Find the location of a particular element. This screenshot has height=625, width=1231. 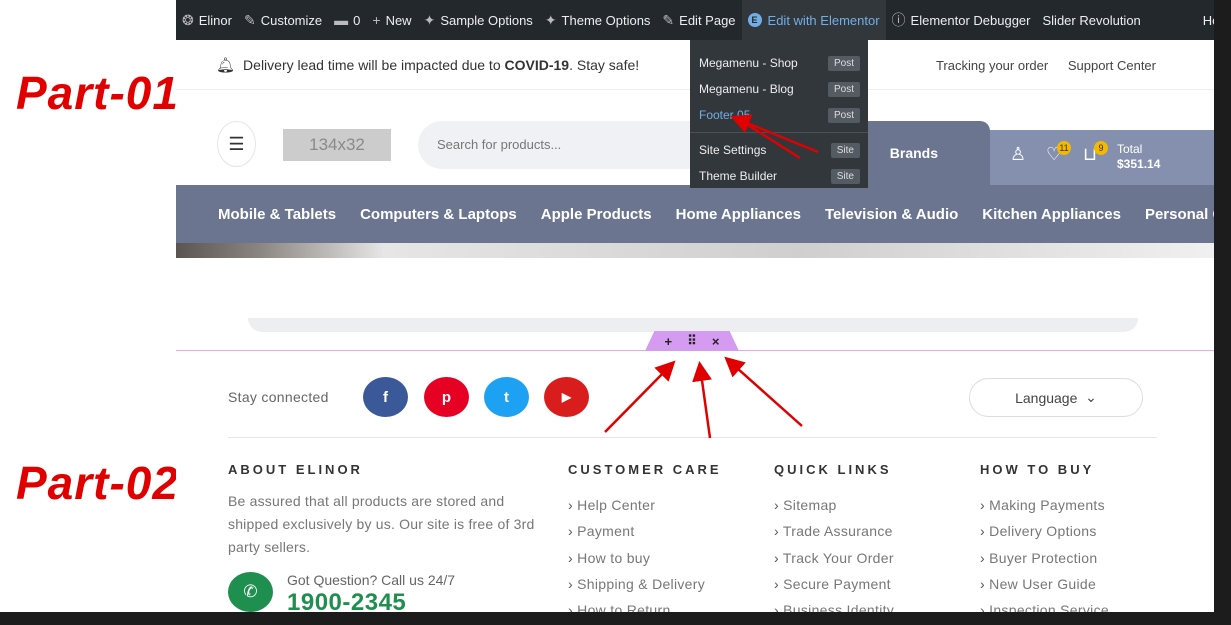

nav-item-personal-care: Personal Care is located at coordinates (1179, 214).